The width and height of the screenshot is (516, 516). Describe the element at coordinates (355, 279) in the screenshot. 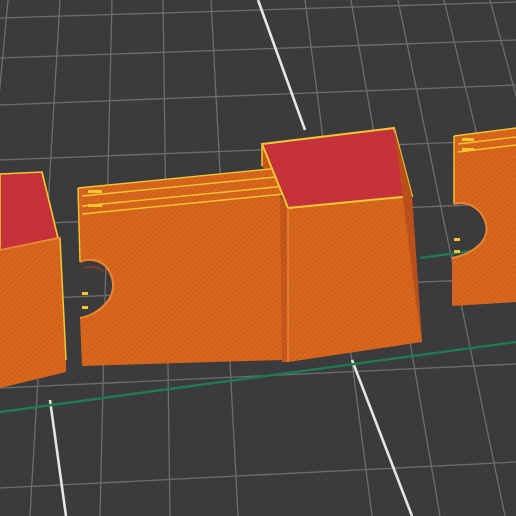

I see `center-block-front-face` at that location.